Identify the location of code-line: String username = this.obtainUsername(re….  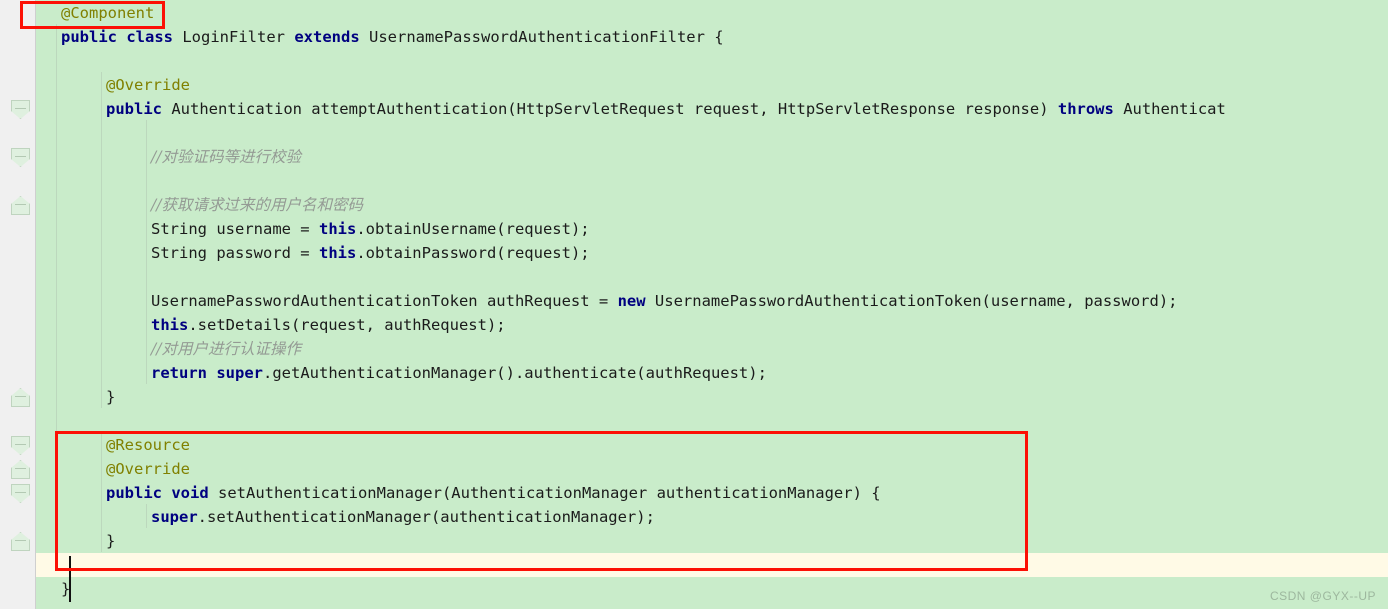
(712, 229).